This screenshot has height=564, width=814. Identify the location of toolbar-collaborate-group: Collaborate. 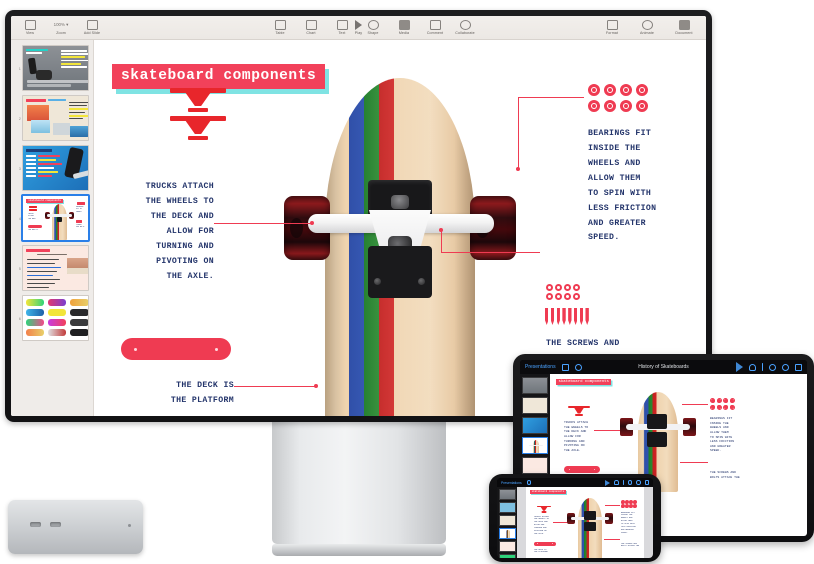
(465, 27).